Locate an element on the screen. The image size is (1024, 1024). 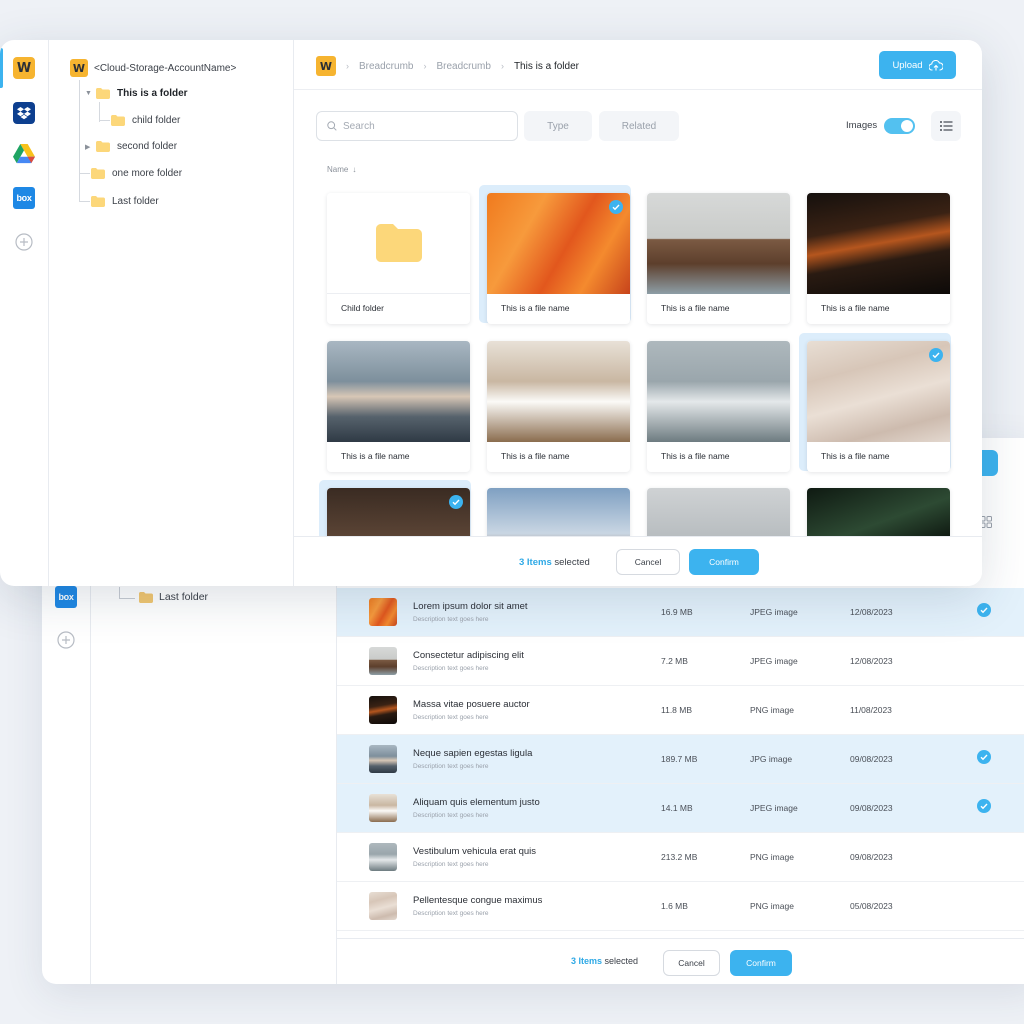
card-label: This is a file name is located at coordinates (855, 308).